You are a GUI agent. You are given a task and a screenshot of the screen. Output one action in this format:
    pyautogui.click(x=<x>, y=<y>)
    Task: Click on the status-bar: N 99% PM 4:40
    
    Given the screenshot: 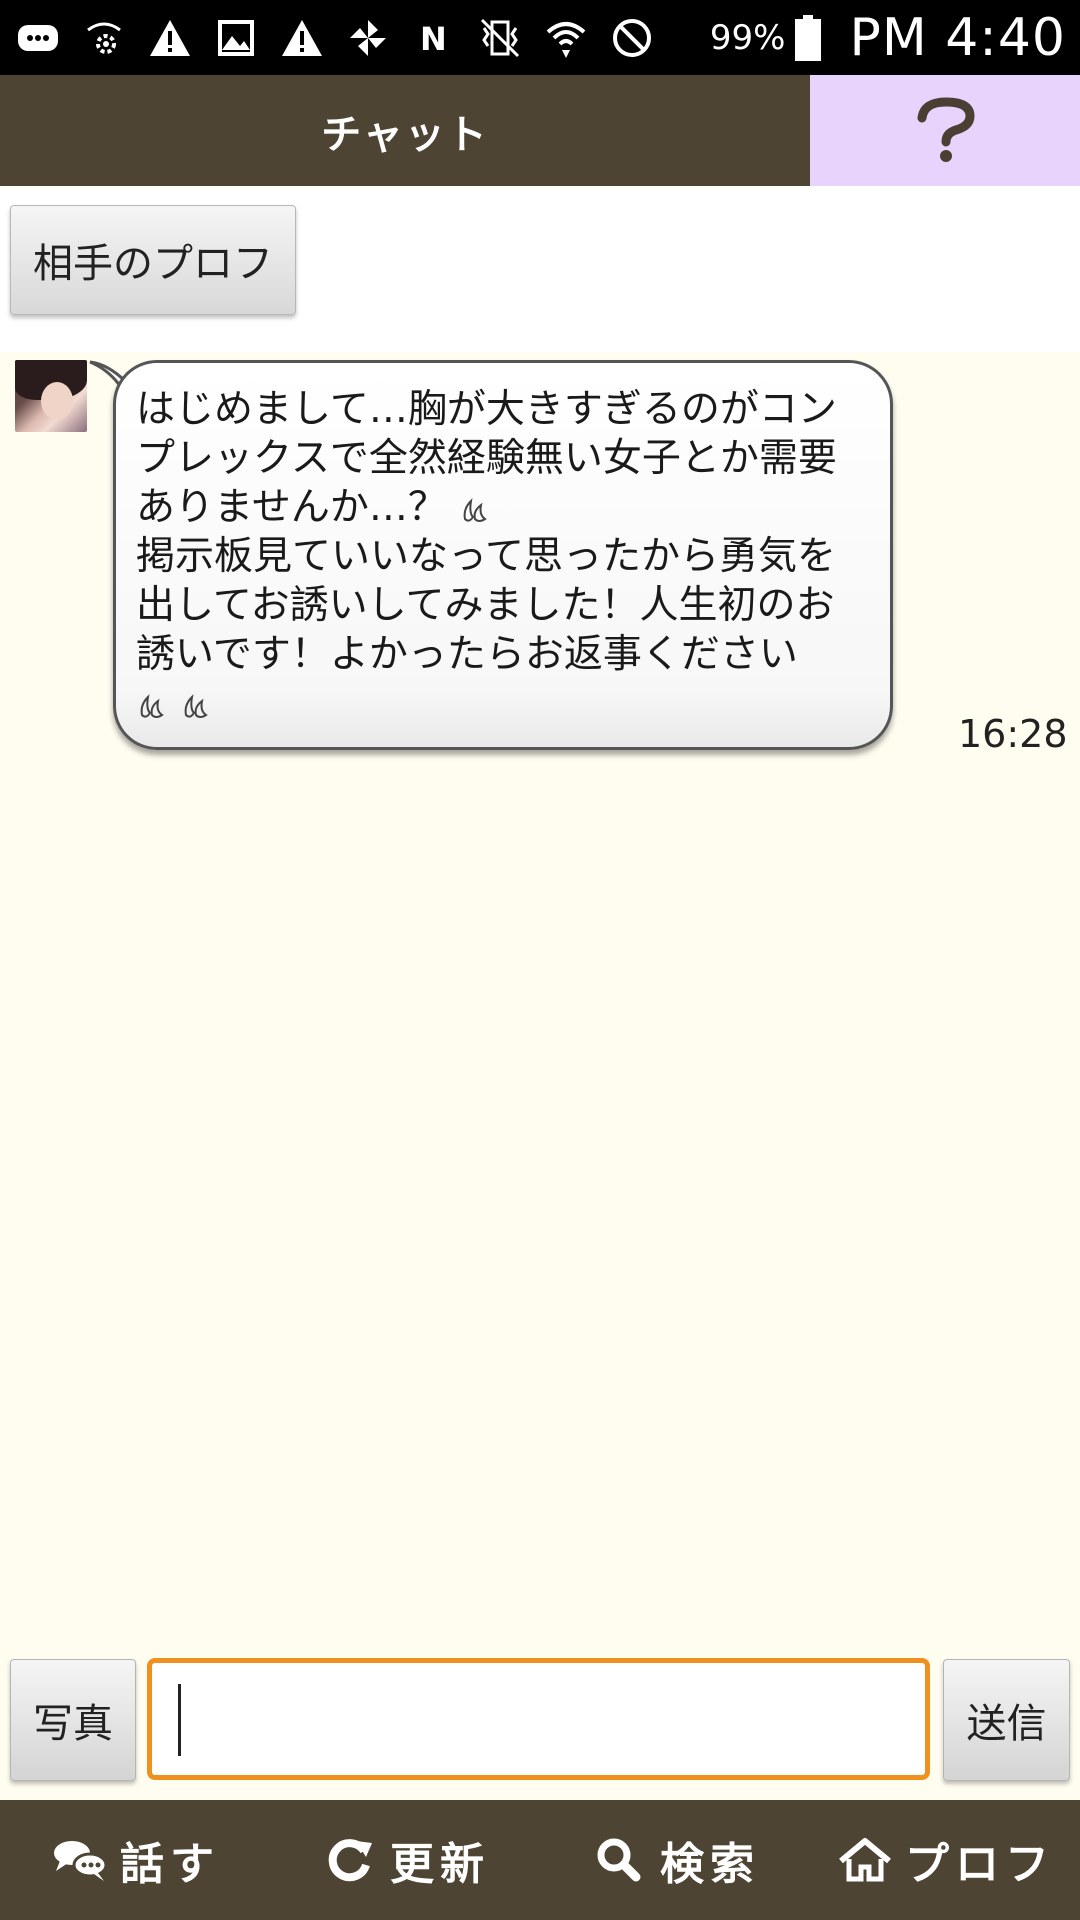 What is the action you would take?
    pyautogui.click(x=540, y=37)
    